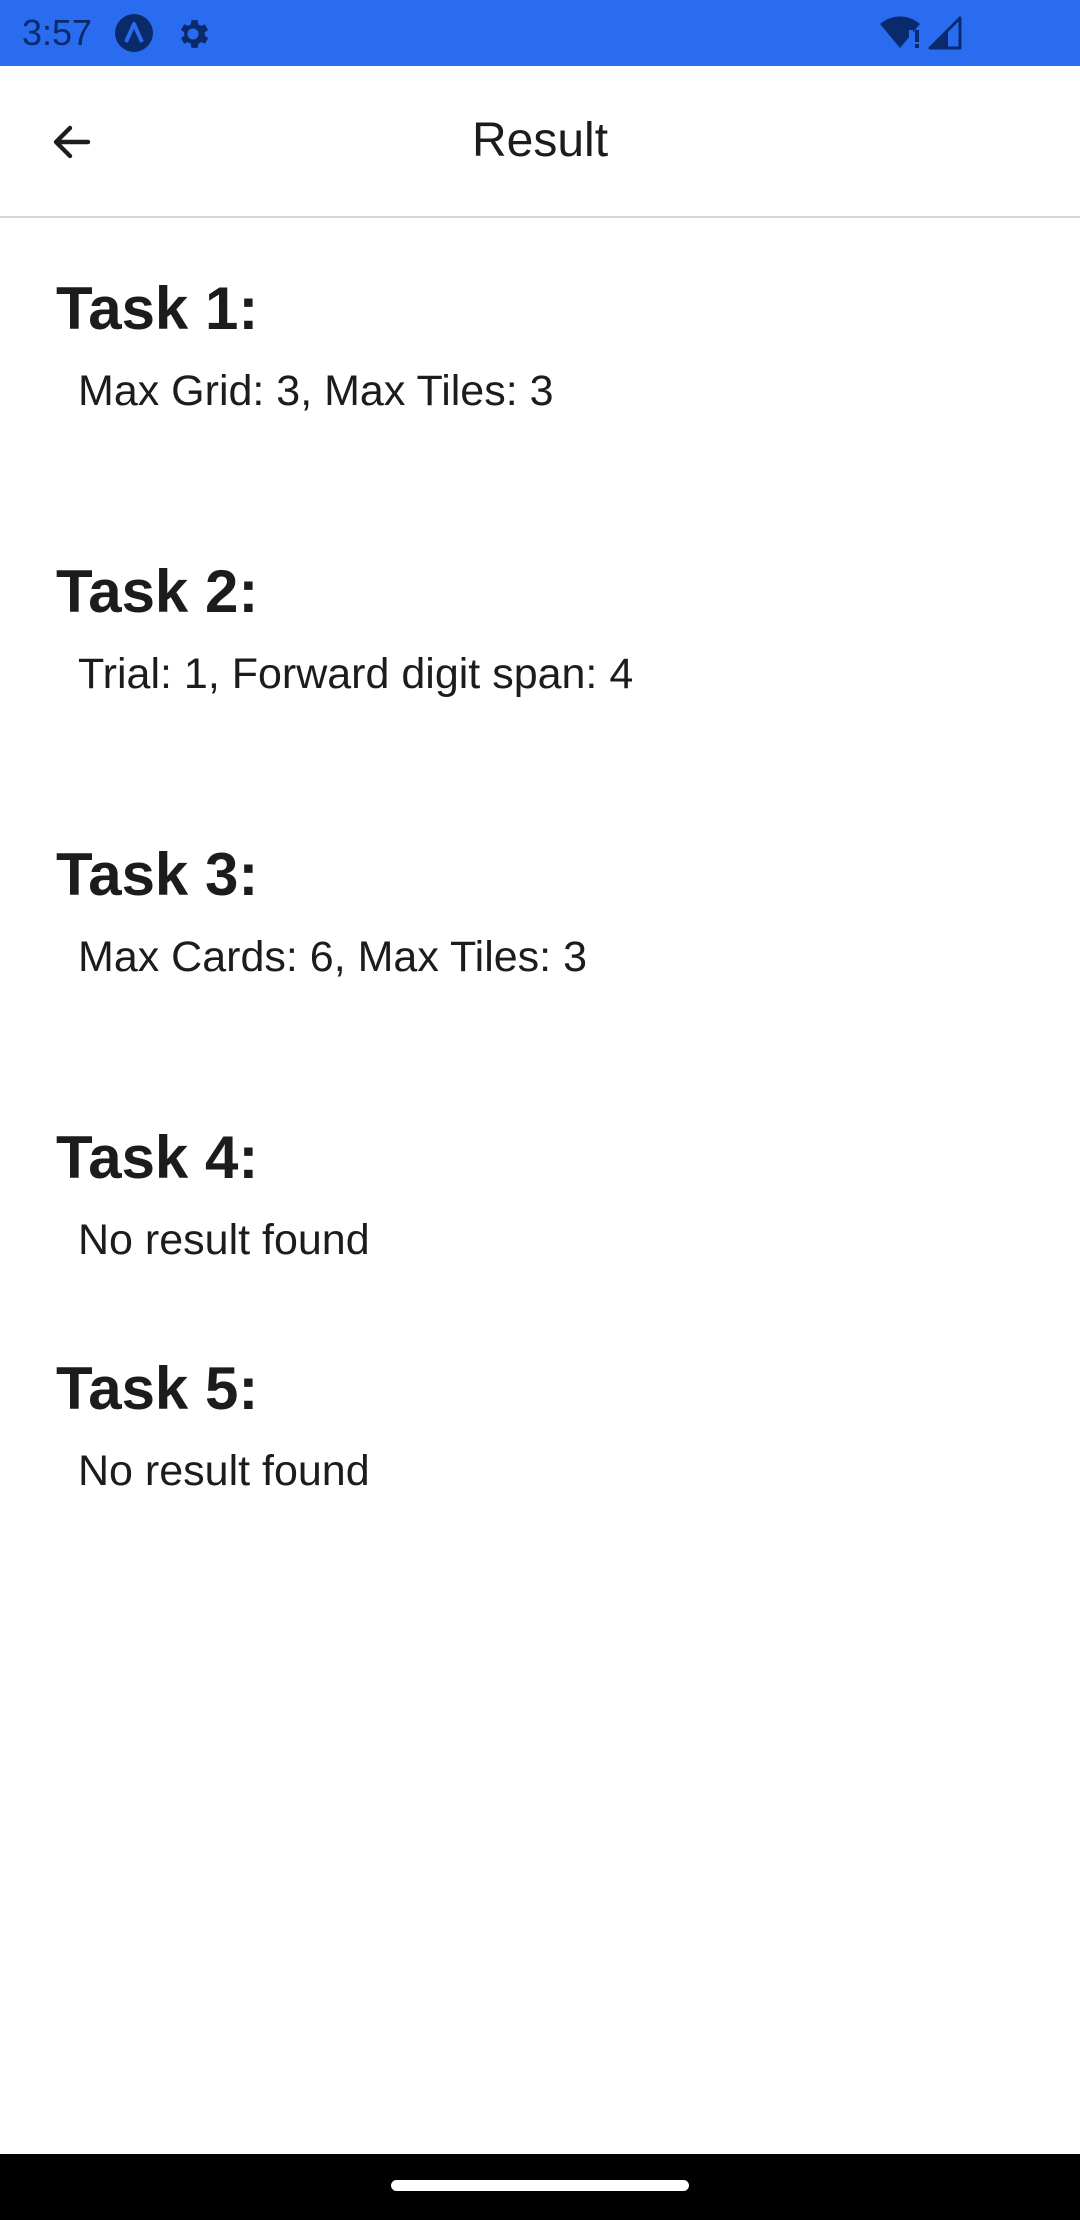 The width and height of the screenshot is (1080, 2220). What do you see at coordinates (157, 1388) in the screenshot?
I see `task-title: Task 5:` at bounding box center [157, 1388].